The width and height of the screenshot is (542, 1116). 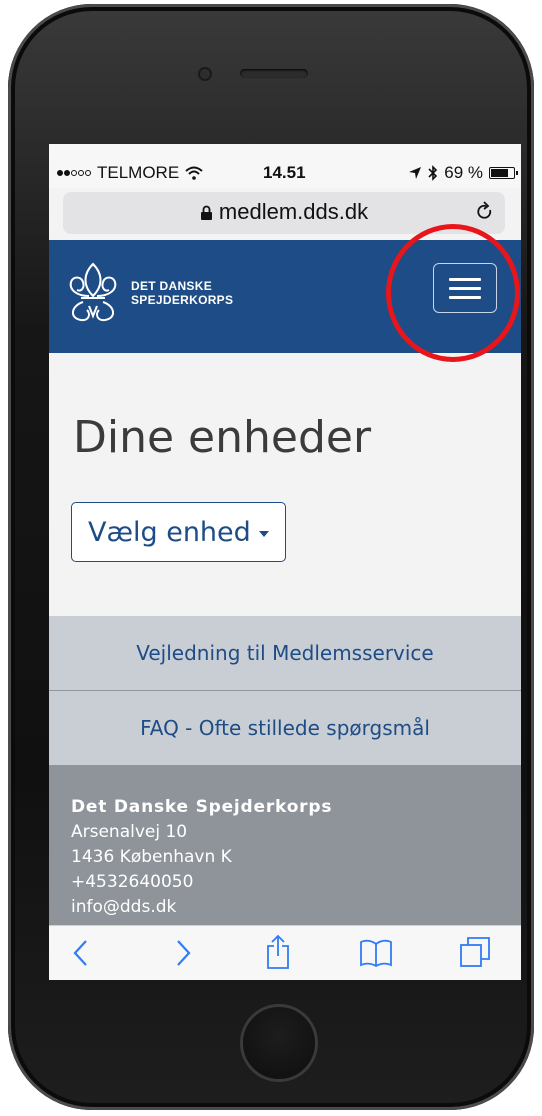 What do you see at coordinates (74, 173) in the screenshot?
I see `signal-strength-icon` at bounding box center [74, 173].